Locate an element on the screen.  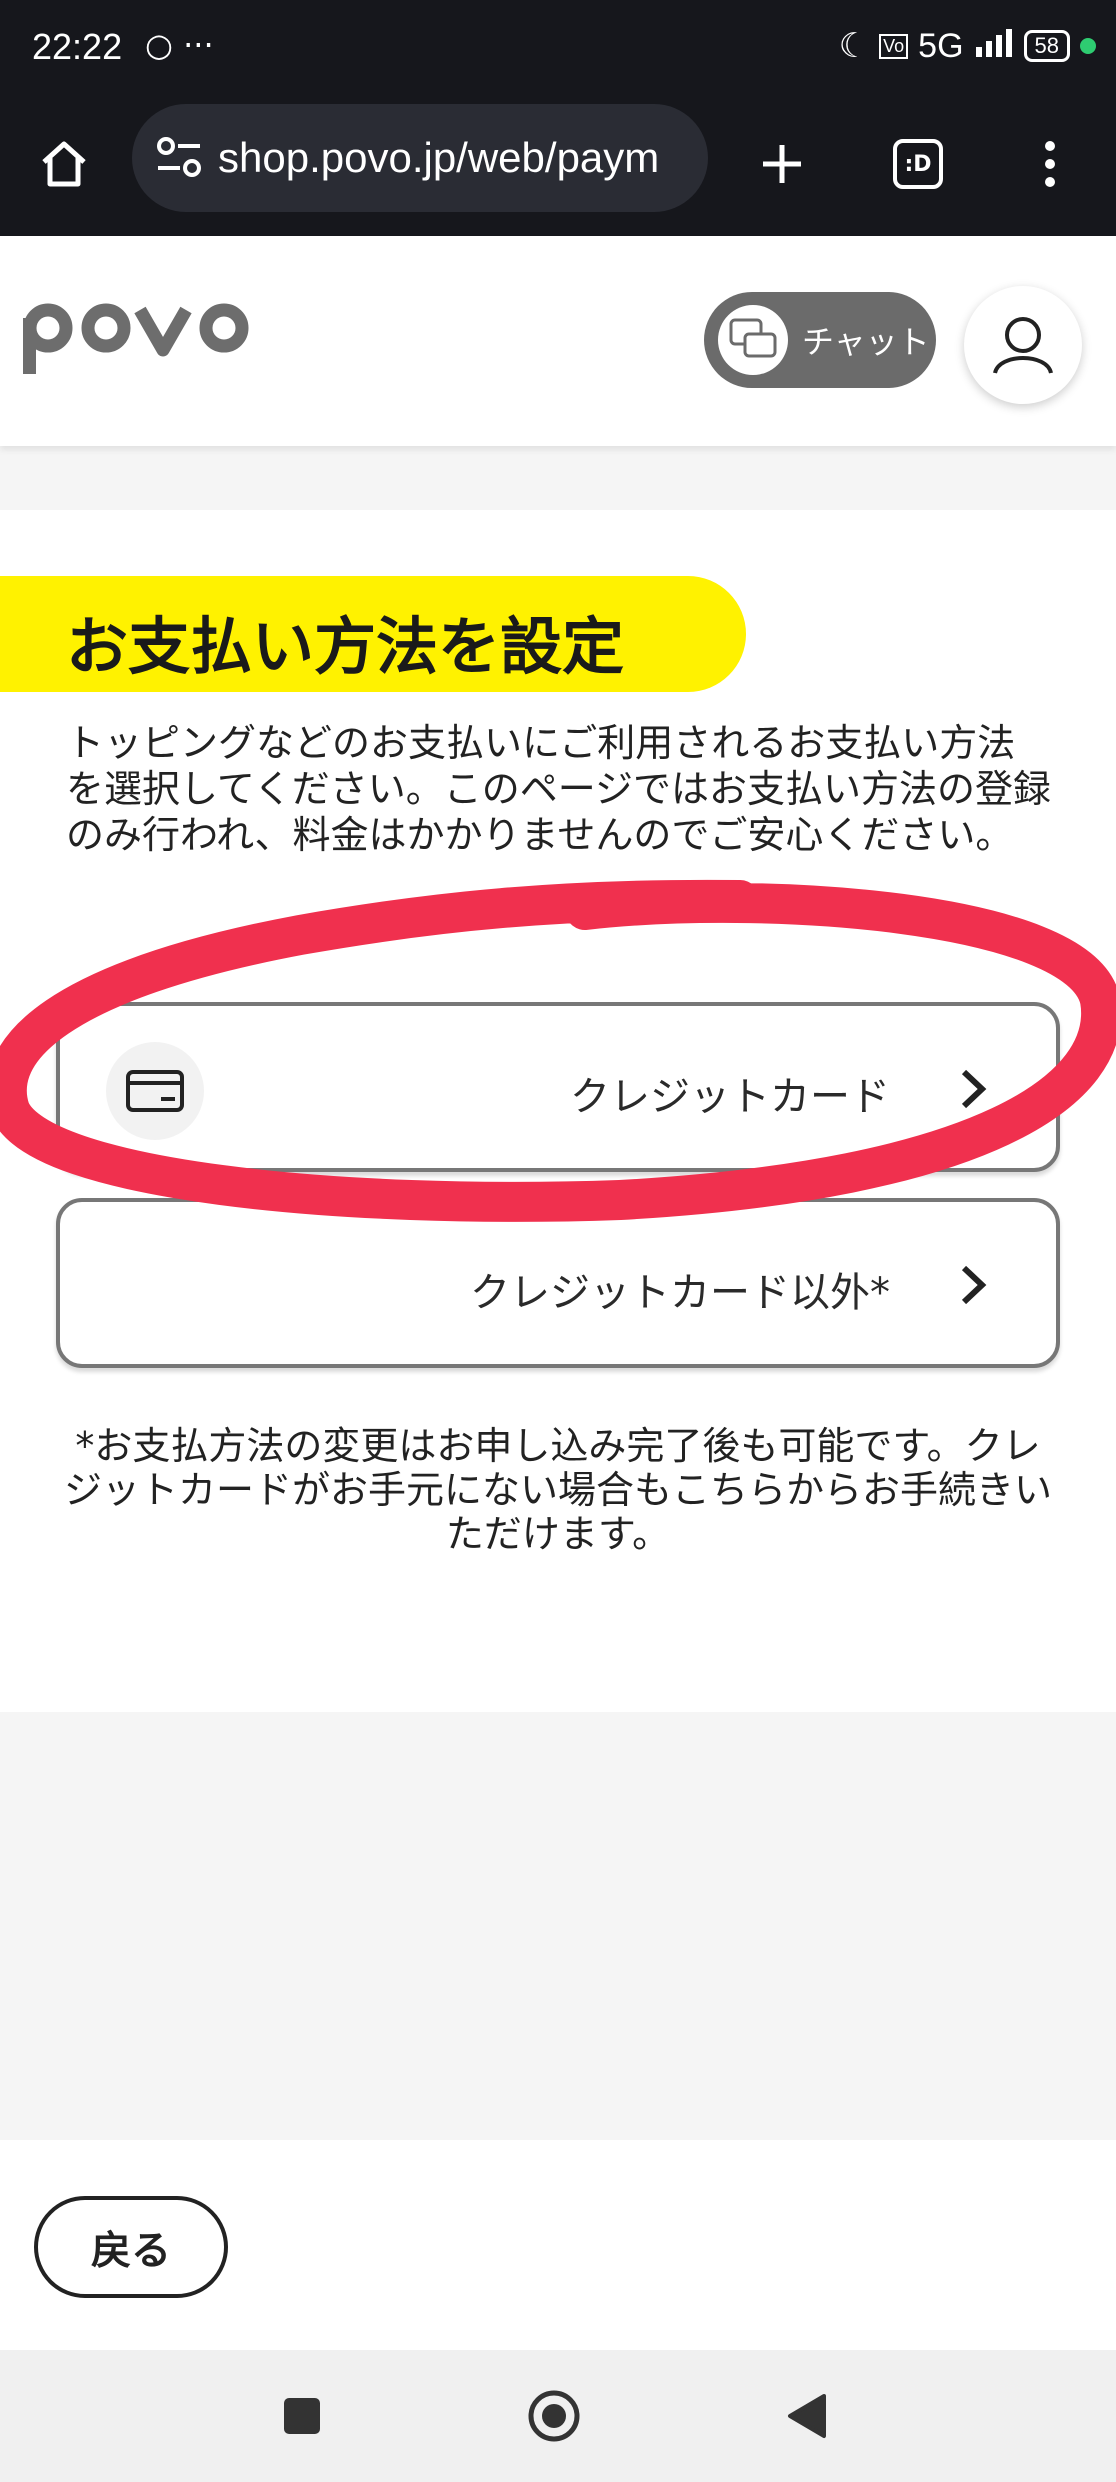
recents-button is located at coordinates (302, 2416).